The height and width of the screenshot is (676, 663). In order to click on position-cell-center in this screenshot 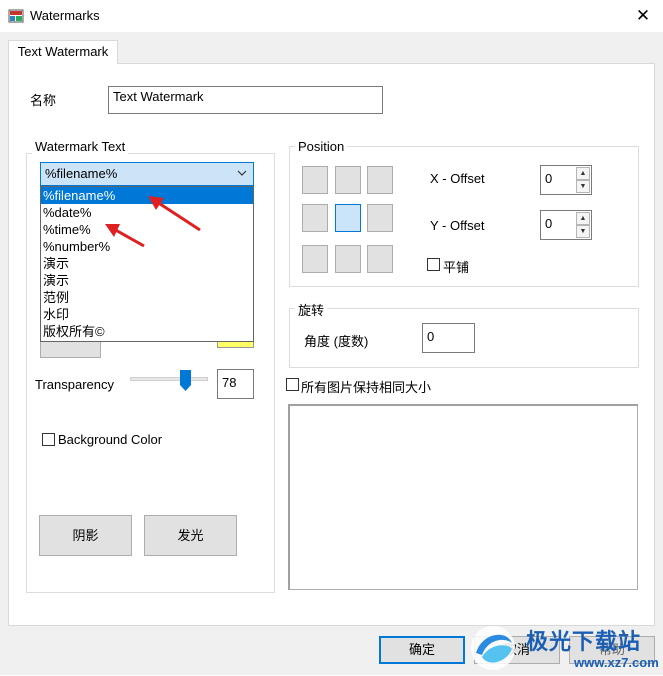, I will do `click(348, 218)`.